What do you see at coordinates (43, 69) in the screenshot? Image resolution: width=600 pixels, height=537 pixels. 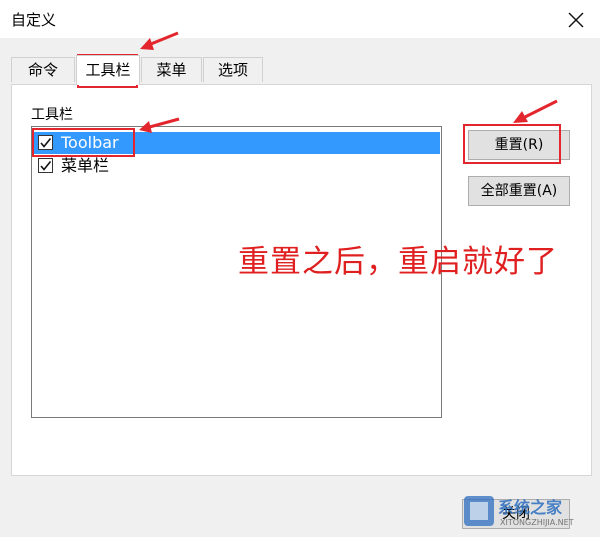 I see `tab-commands: 命令` at bounding box center [43, 69].